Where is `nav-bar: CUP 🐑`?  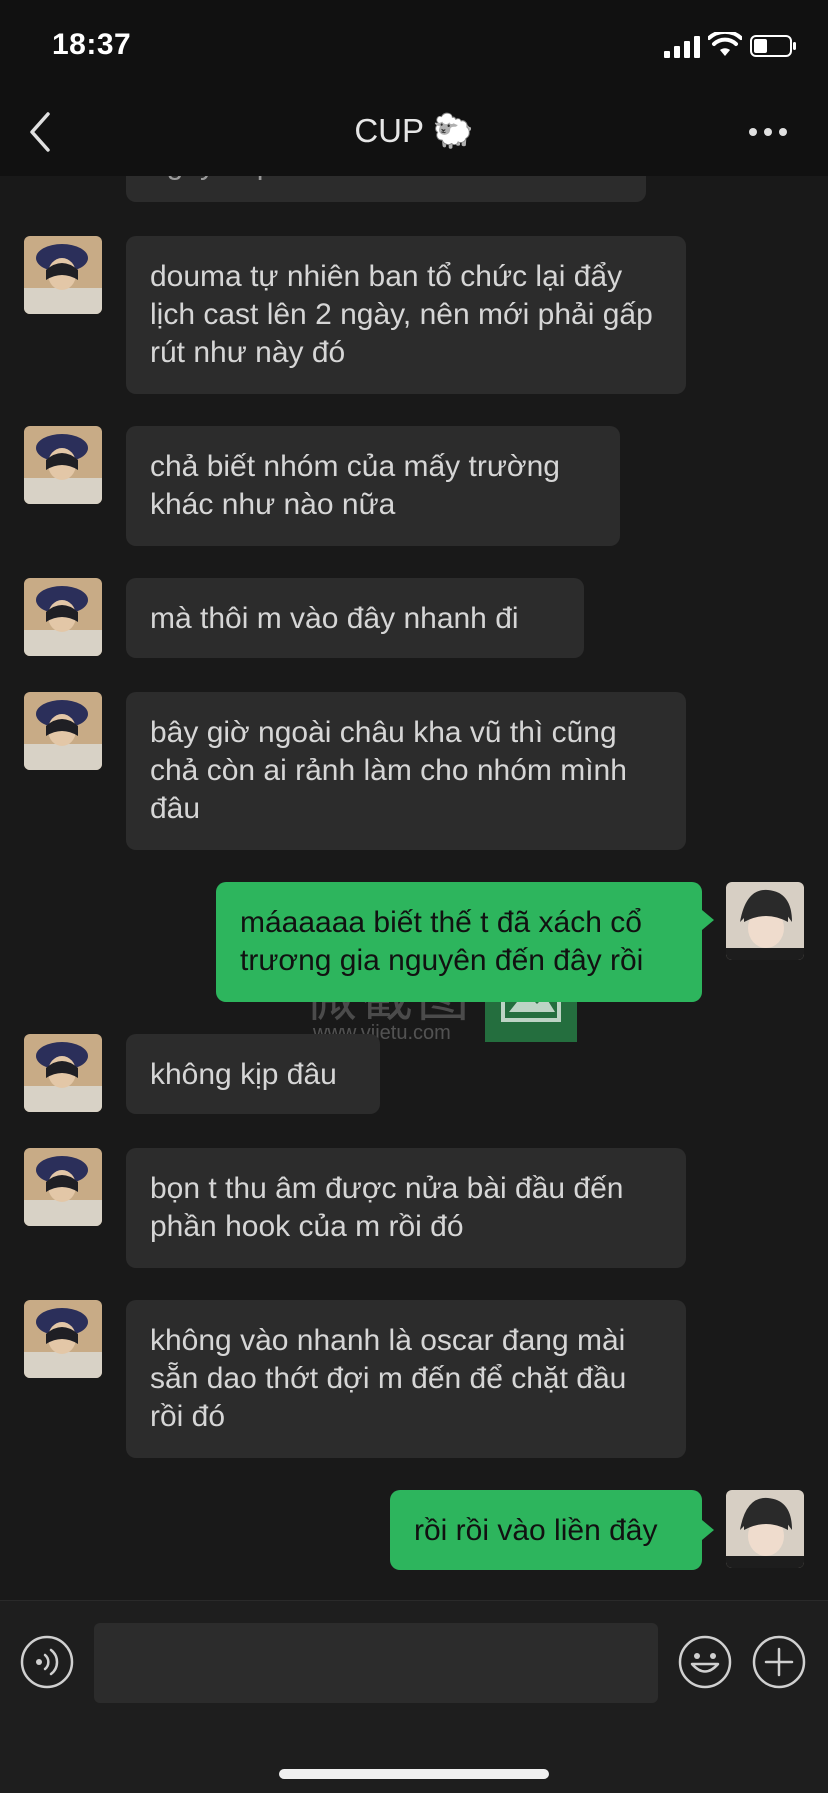
nav-bar: CUP 🐑 is located at coordinates (414, 133).